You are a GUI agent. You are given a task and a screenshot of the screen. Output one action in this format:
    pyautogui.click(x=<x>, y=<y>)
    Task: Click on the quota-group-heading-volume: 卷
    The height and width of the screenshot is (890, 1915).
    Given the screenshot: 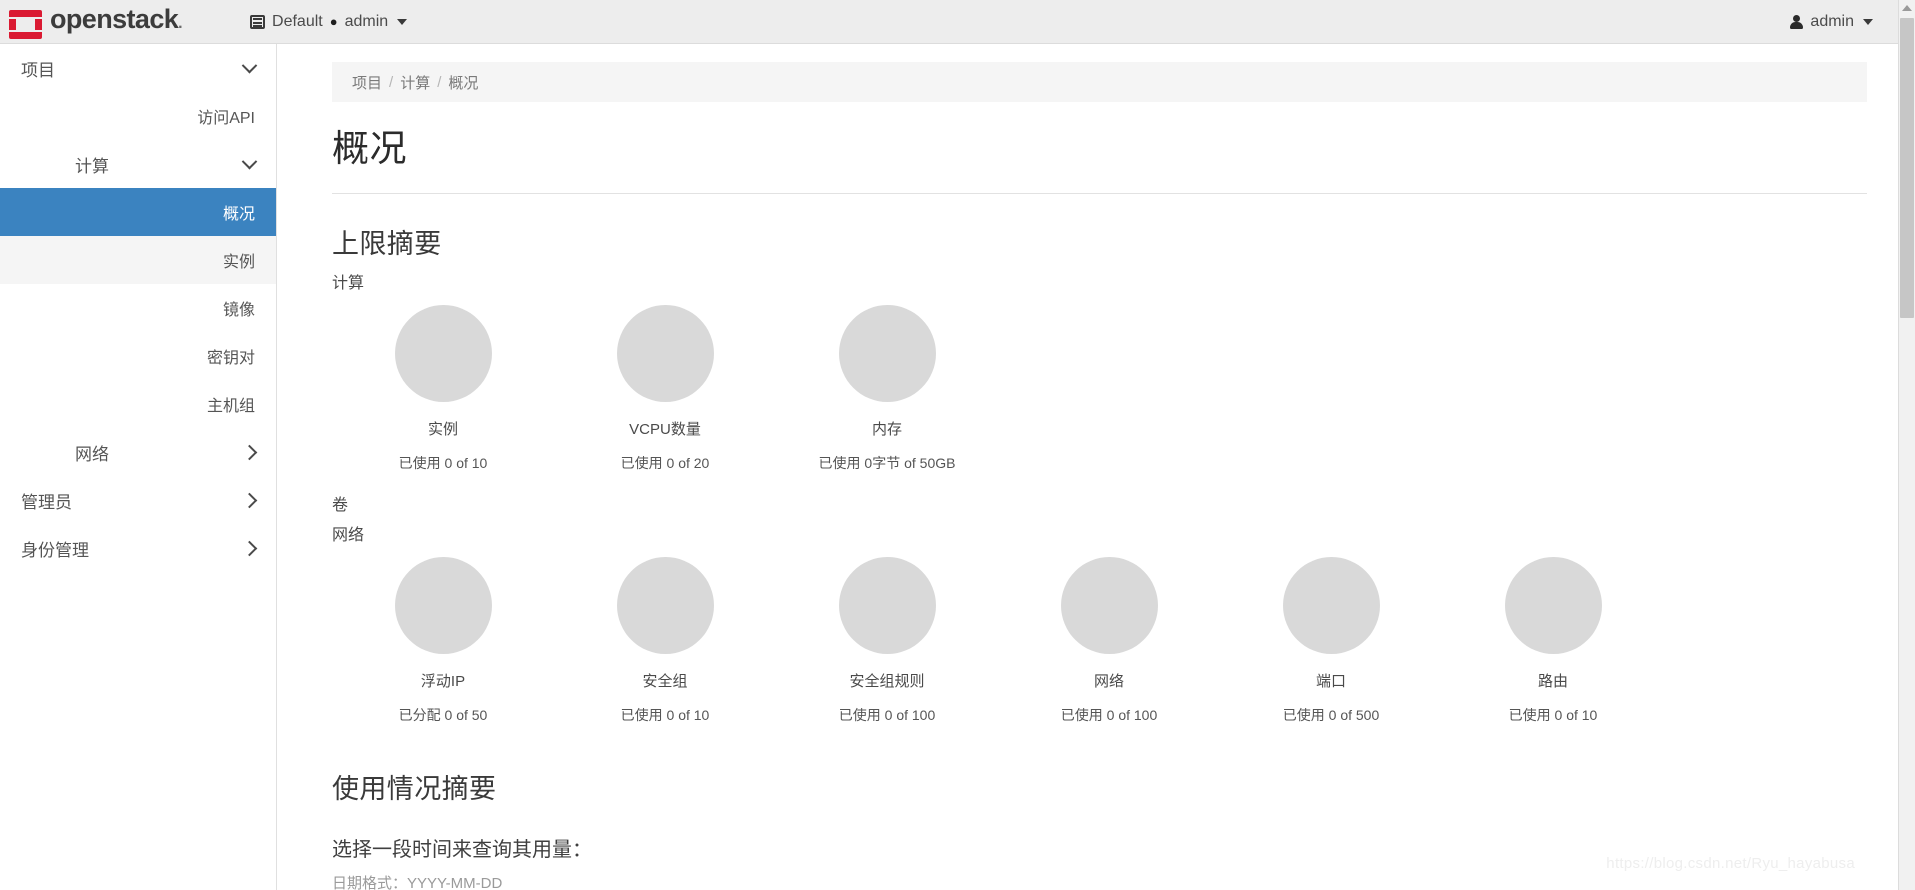 What is the action you would take?
    pyautogui.click(x=340, y=505)
    